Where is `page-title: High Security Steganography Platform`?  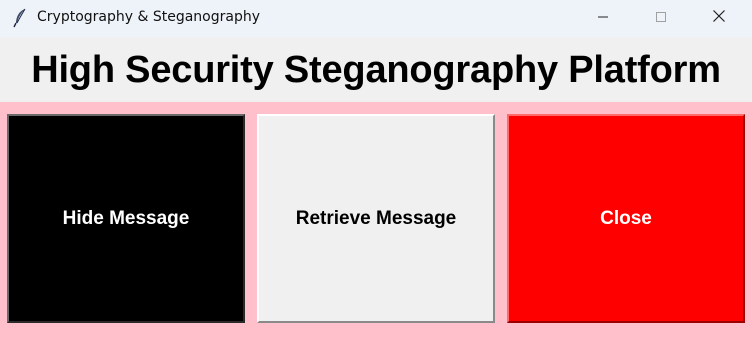
page-title: High Security Steganography Platform is located at coordinates (376, 70).